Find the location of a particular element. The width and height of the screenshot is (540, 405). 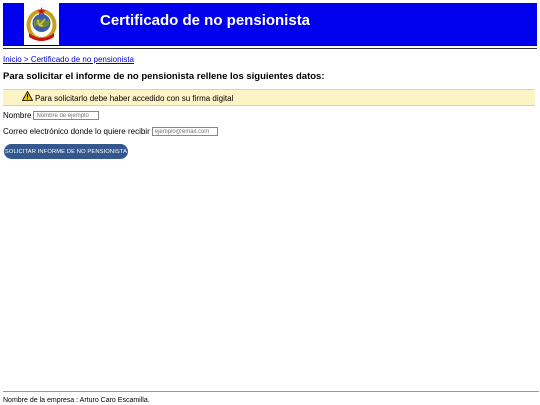

soviet-emblem-icon is located at coordinates (41, 24).